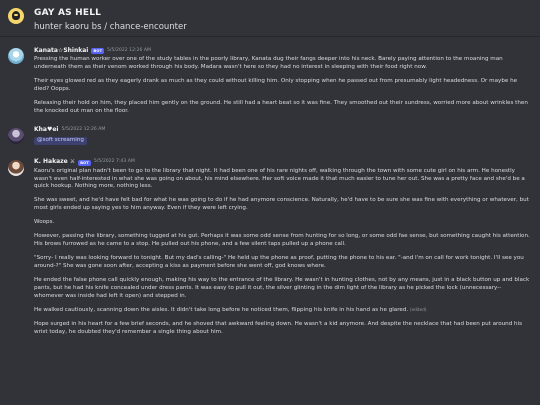 This screenshot has width=540, height=405. I want to click on channel-topic: hunter kaoru bs / chance-encounter, so click(110, 27).